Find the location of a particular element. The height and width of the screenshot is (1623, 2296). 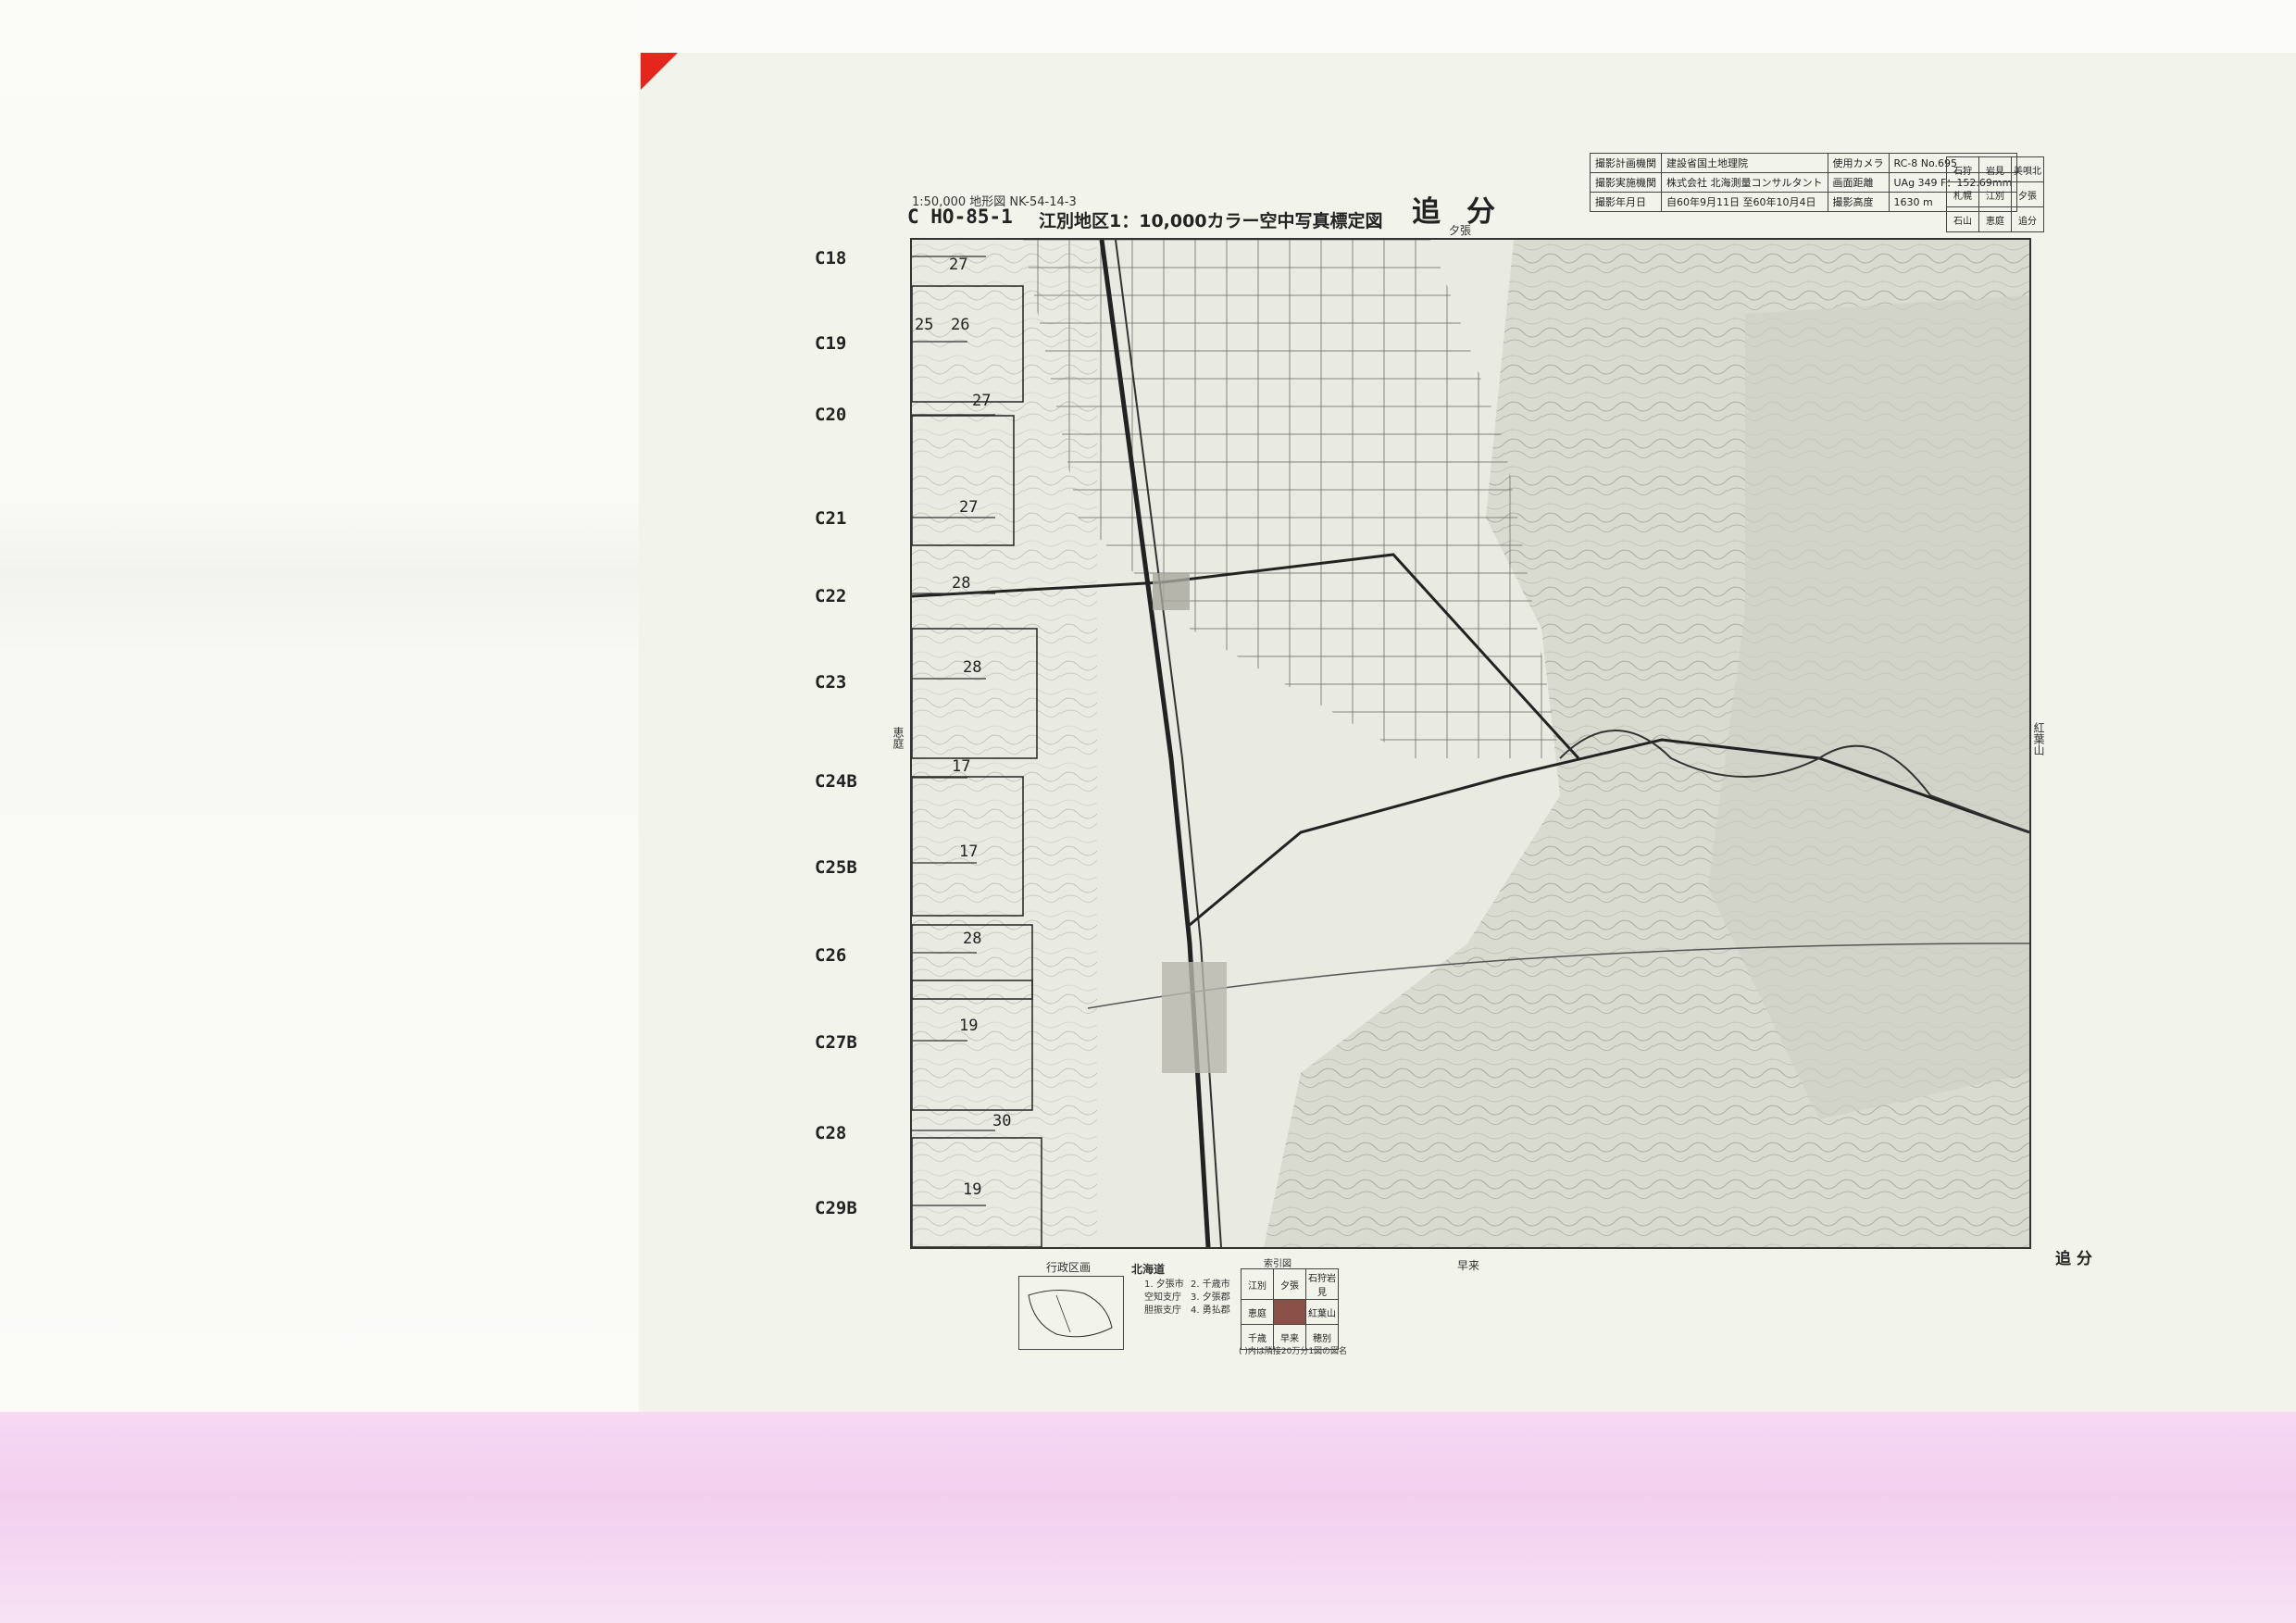

strip-label: C22 is located at coordinates (831, 596).